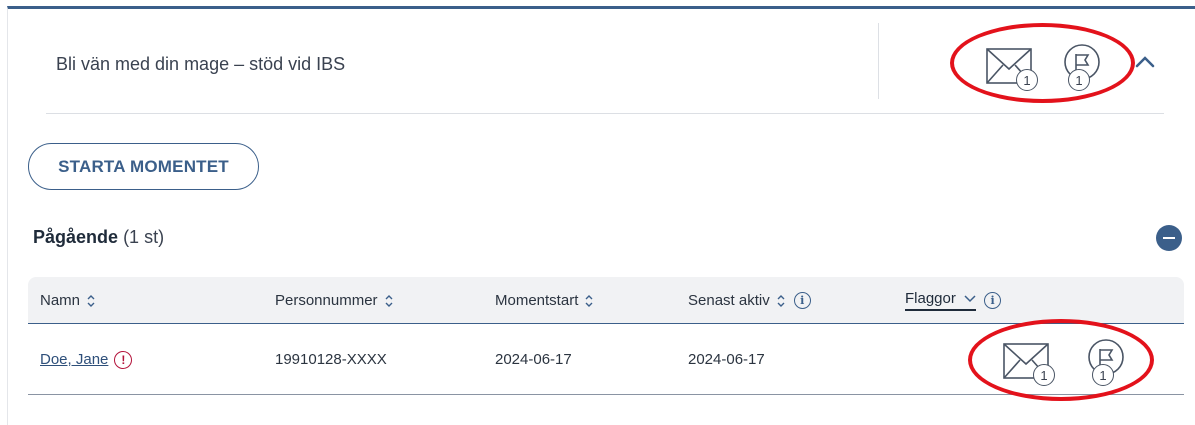  I want to click on start-moment-button: STARTA MOMENTET, so click(143, 166).